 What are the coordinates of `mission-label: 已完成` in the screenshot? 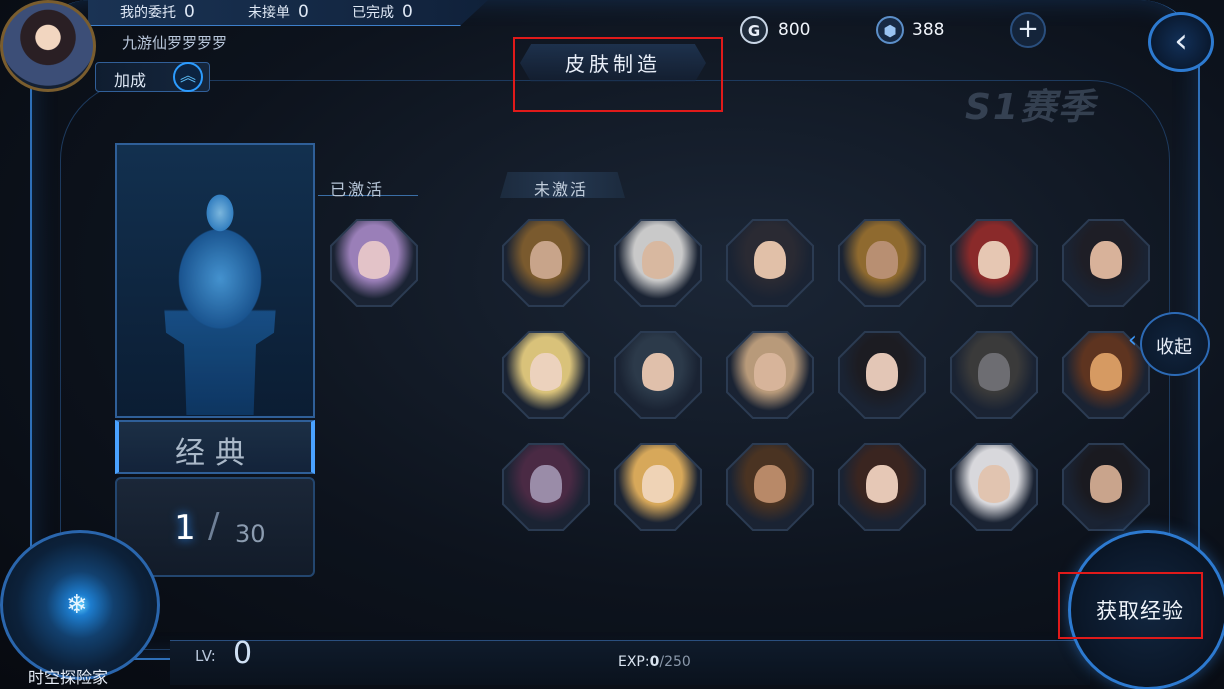 It's located at (373, 13).